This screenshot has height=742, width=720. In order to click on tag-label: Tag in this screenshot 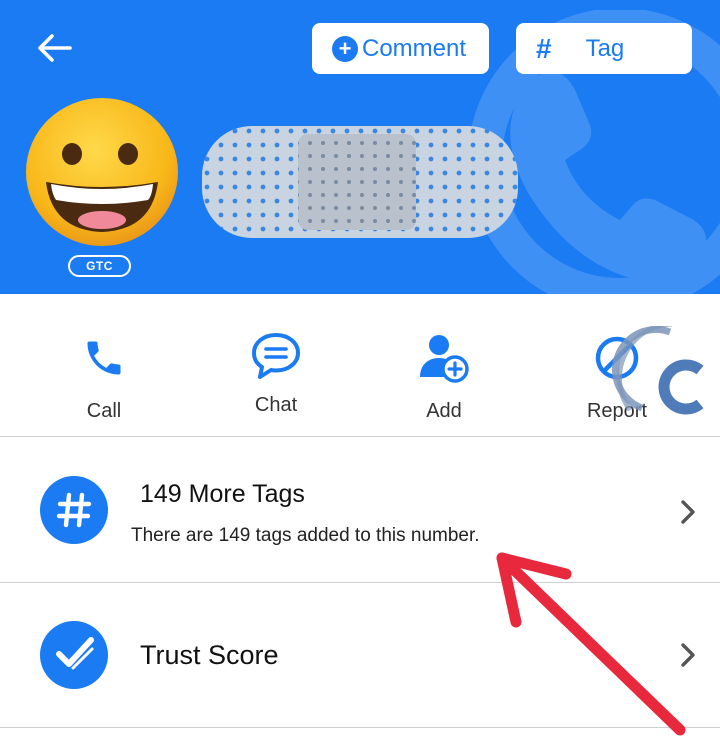, I will do `click(605, 48)`.